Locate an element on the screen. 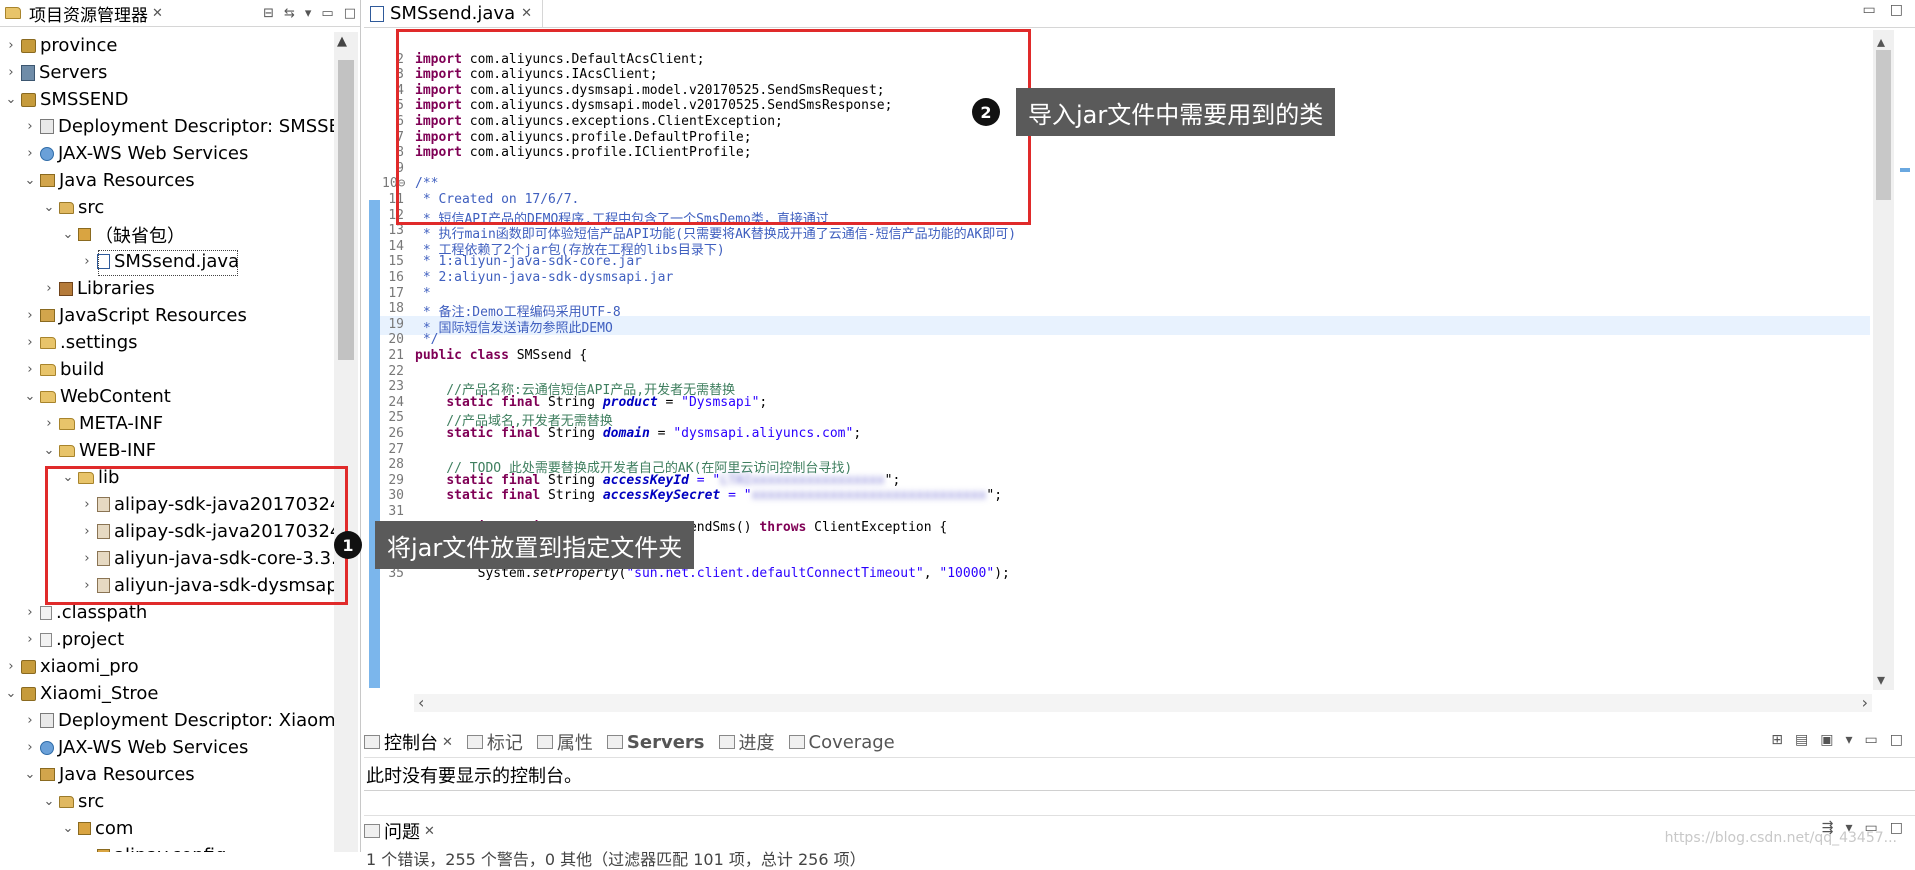 This screenshot has height=870, width=1915. tab-console-5: Coverage is located at coordinates (841, 742).